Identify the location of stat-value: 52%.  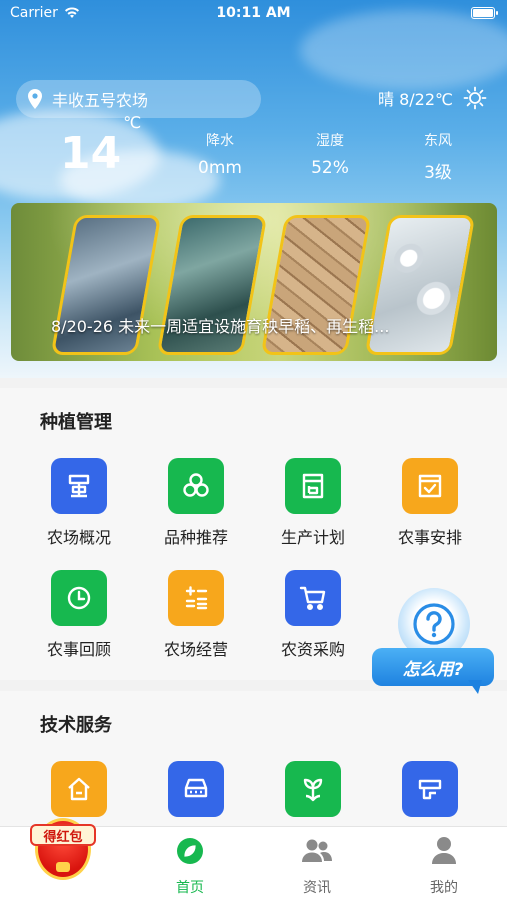
(330, 168).